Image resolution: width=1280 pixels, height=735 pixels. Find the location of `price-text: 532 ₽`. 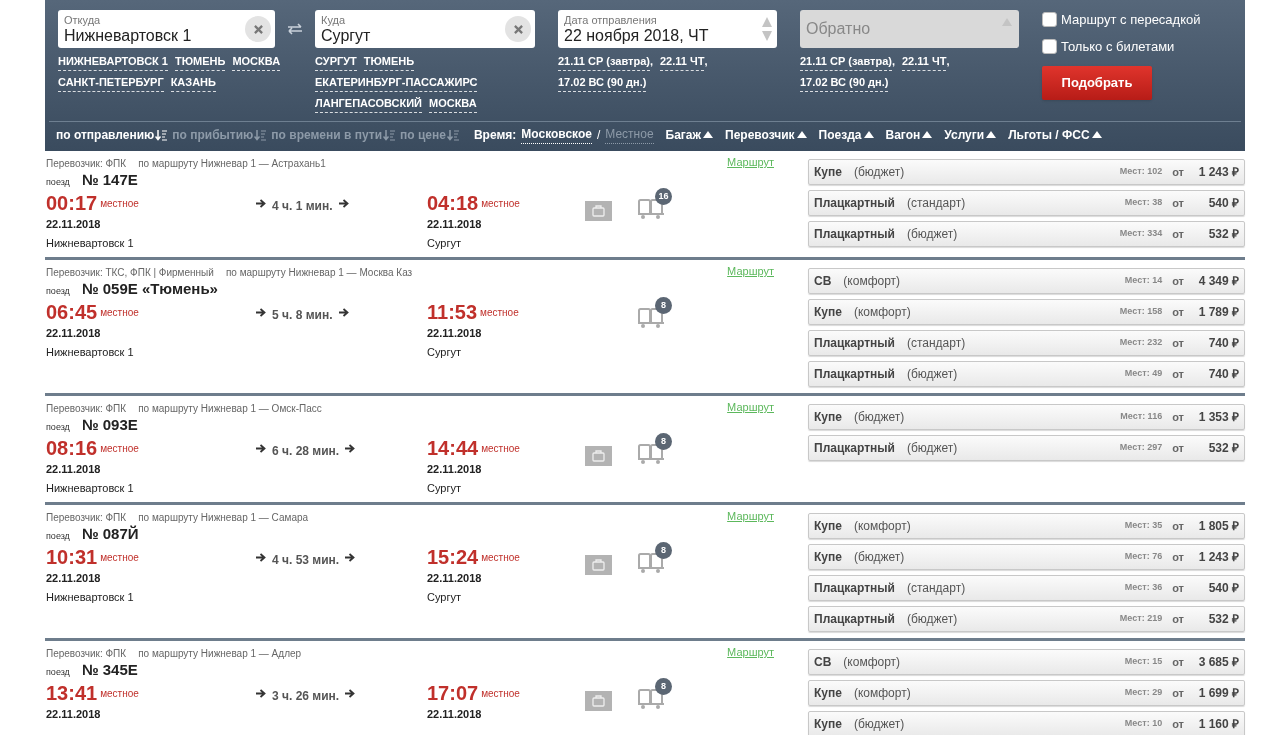

price-text: 532 ₽ is located at coordinates (1223, 448).